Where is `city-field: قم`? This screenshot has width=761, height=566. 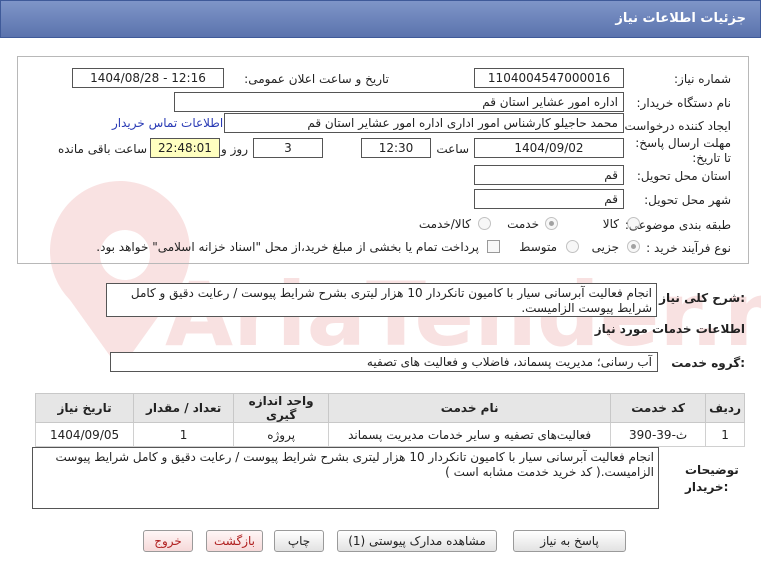 city-field: قم is located at coordinates (549, 199).